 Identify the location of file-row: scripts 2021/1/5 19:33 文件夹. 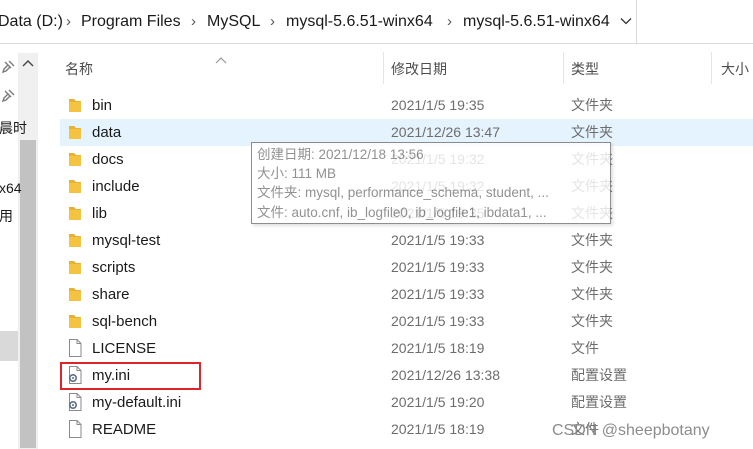
(406, 267).